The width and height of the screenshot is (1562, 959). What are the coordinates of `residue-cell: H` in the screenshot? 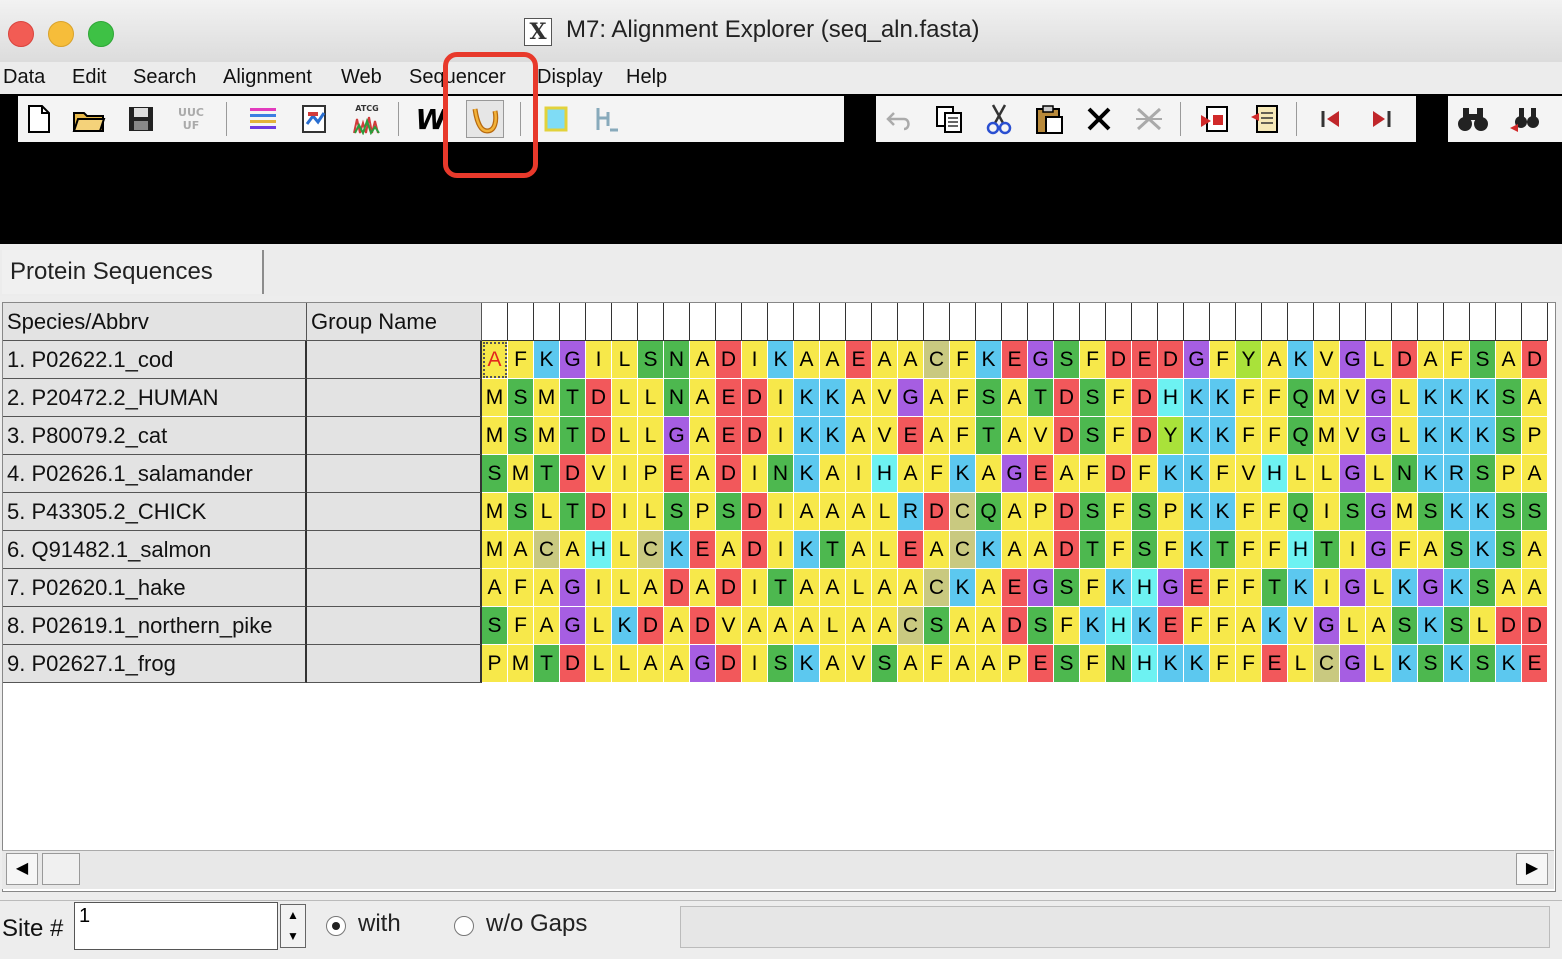 It's located at (1275, 474).